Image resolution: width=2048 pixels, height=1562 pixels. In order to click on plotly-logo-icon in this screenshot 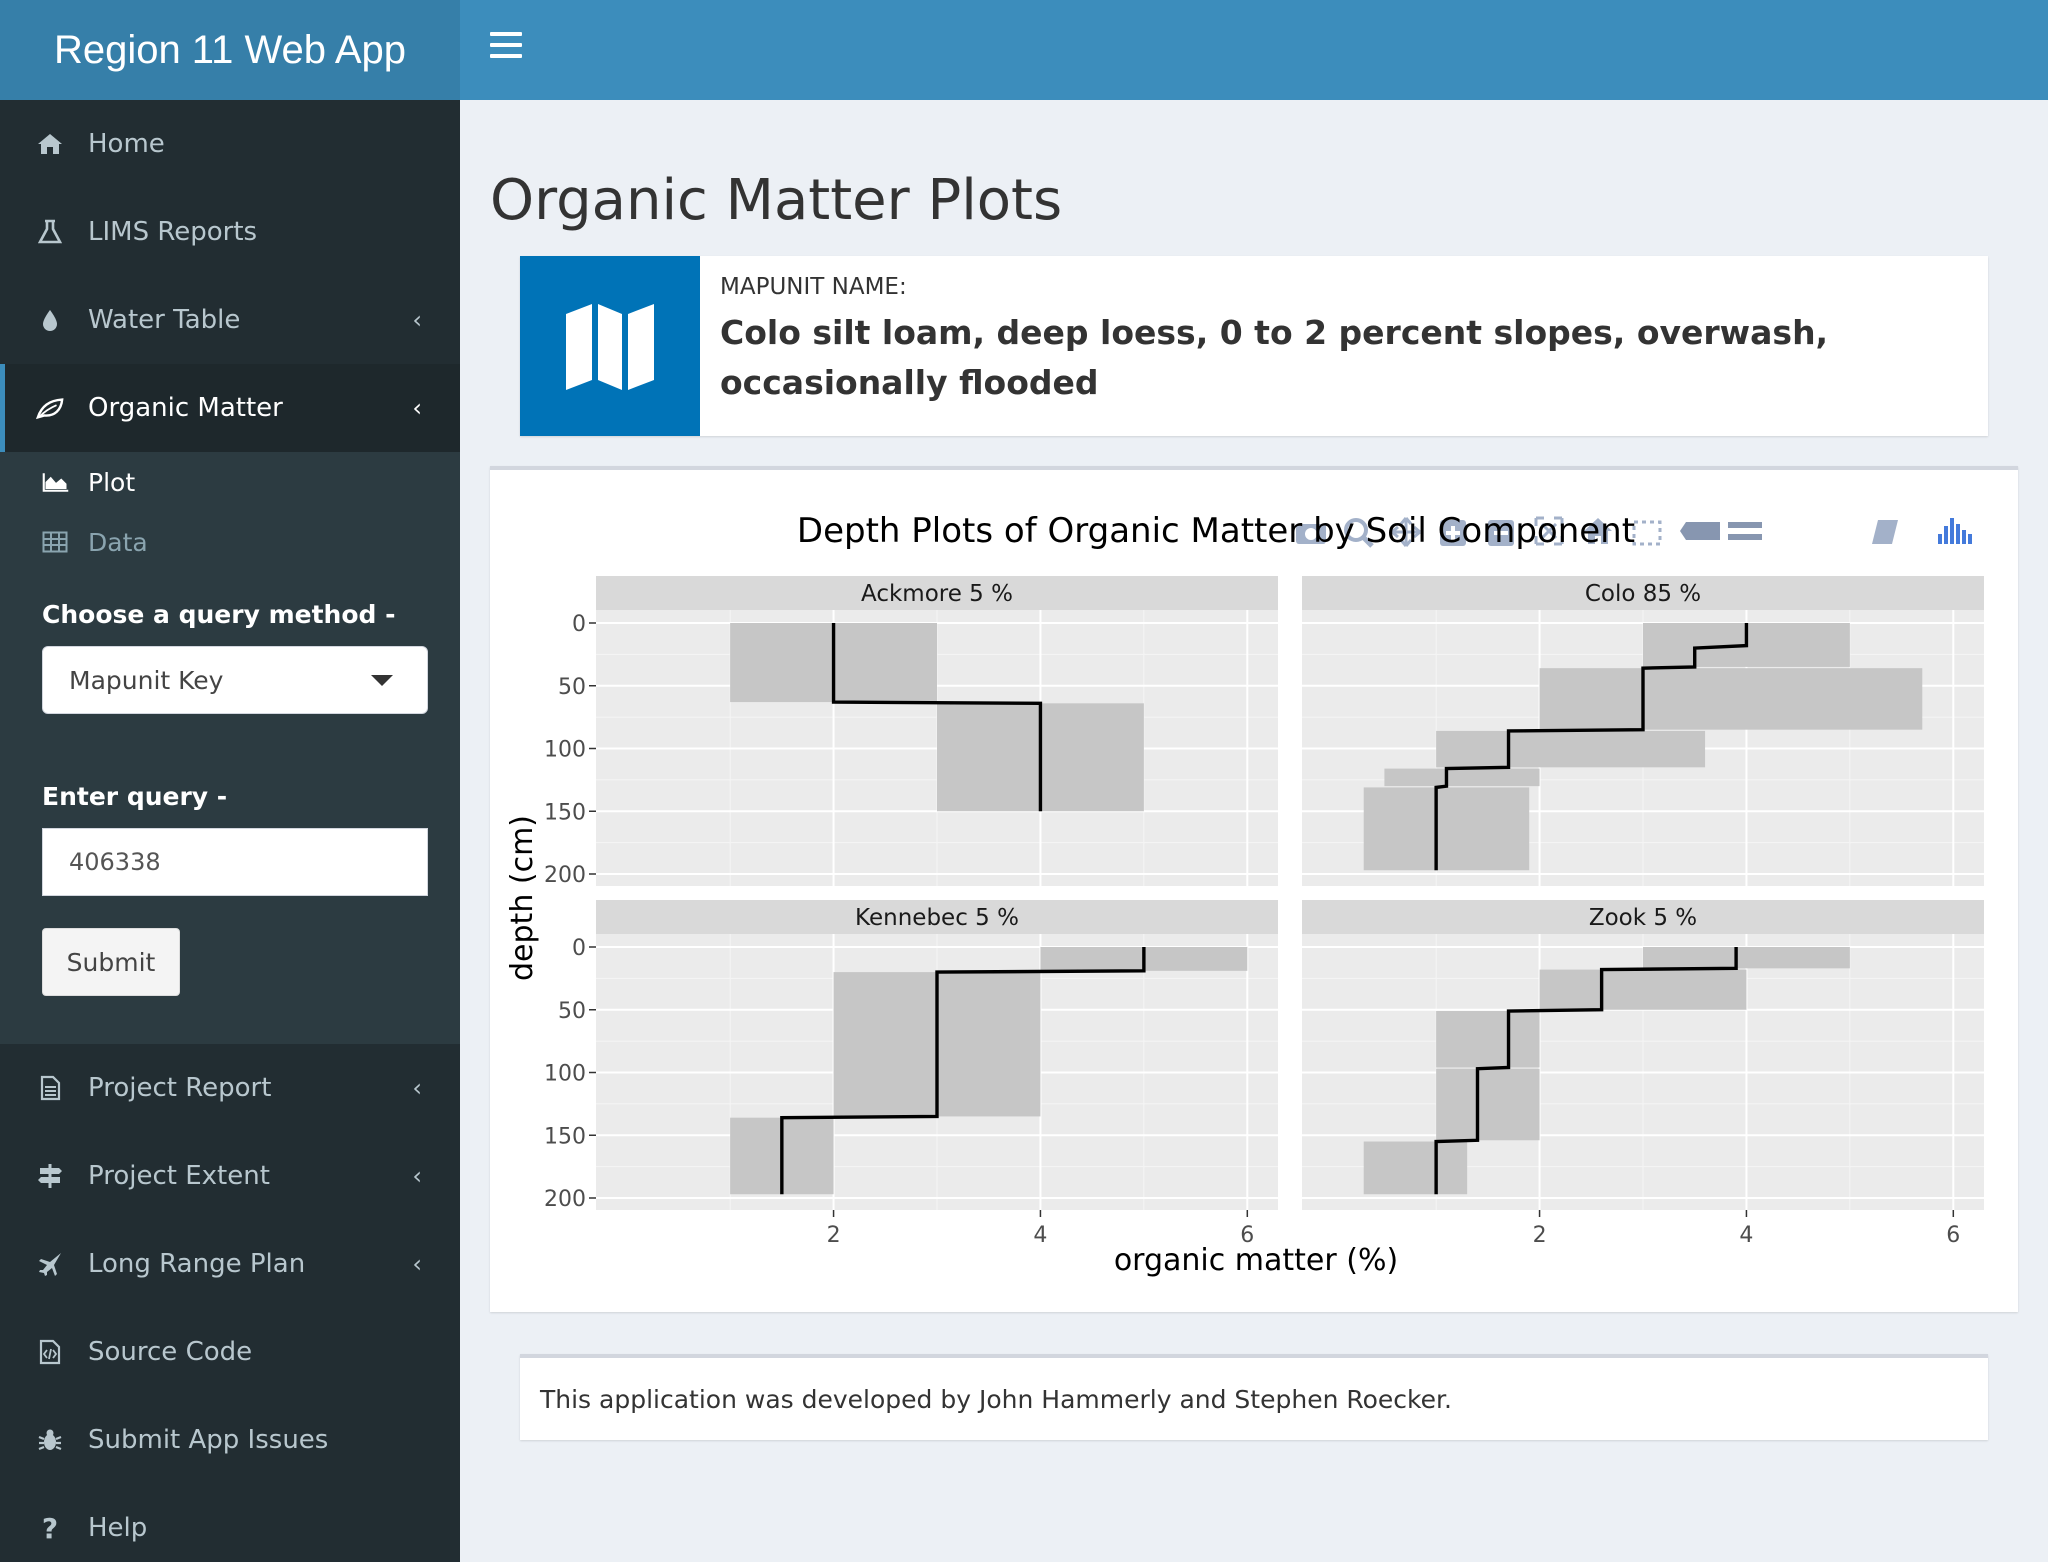, I will do `click(1955, 531)`.